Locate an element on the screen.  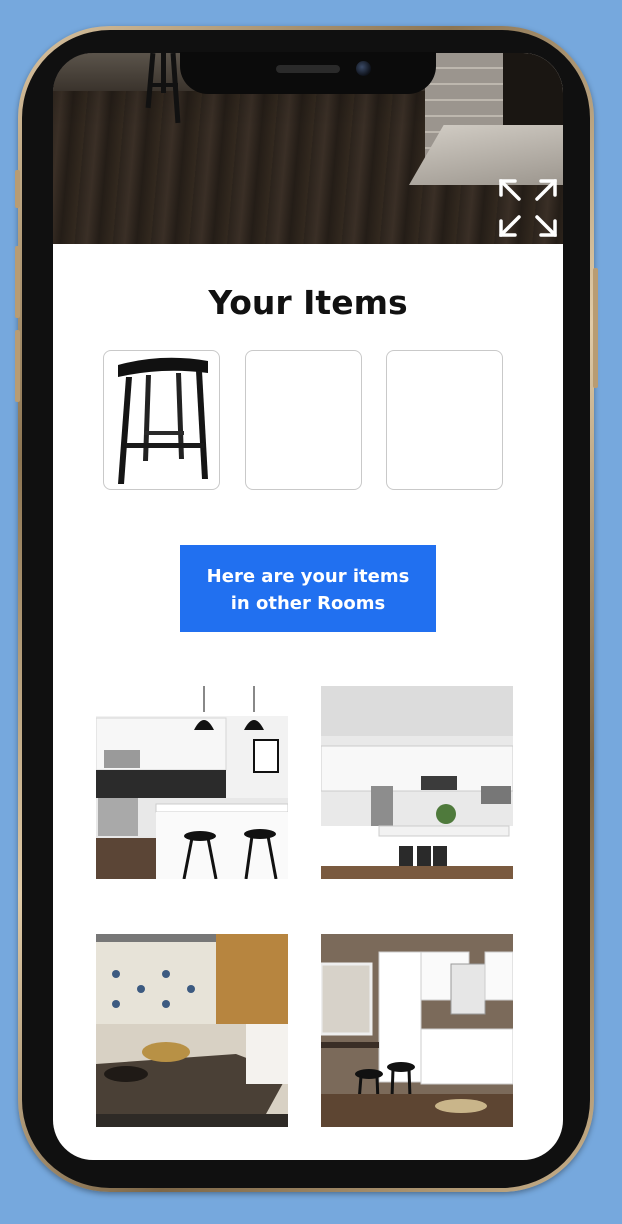
phone-volume-up-button is located at coordinates (17, 282).